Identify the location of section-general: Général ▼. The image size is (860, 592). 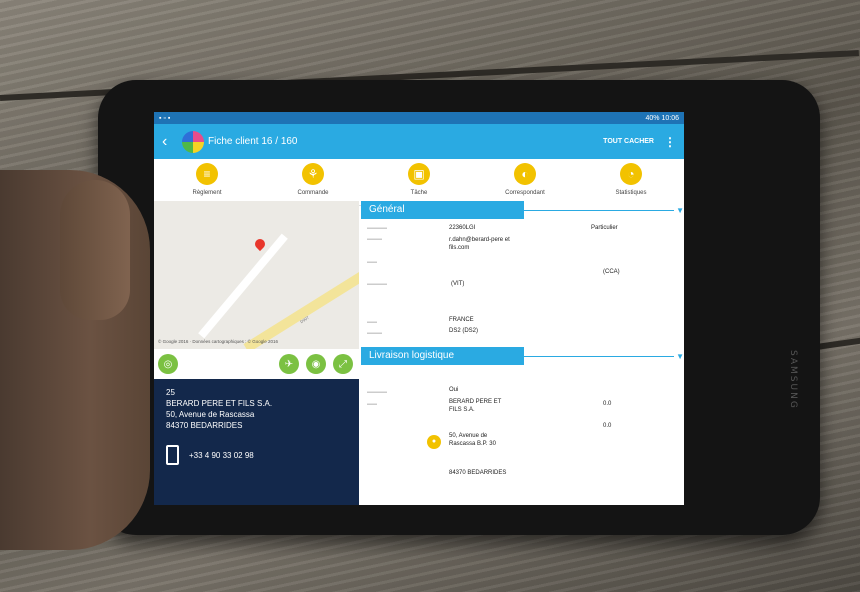
(522, 210).